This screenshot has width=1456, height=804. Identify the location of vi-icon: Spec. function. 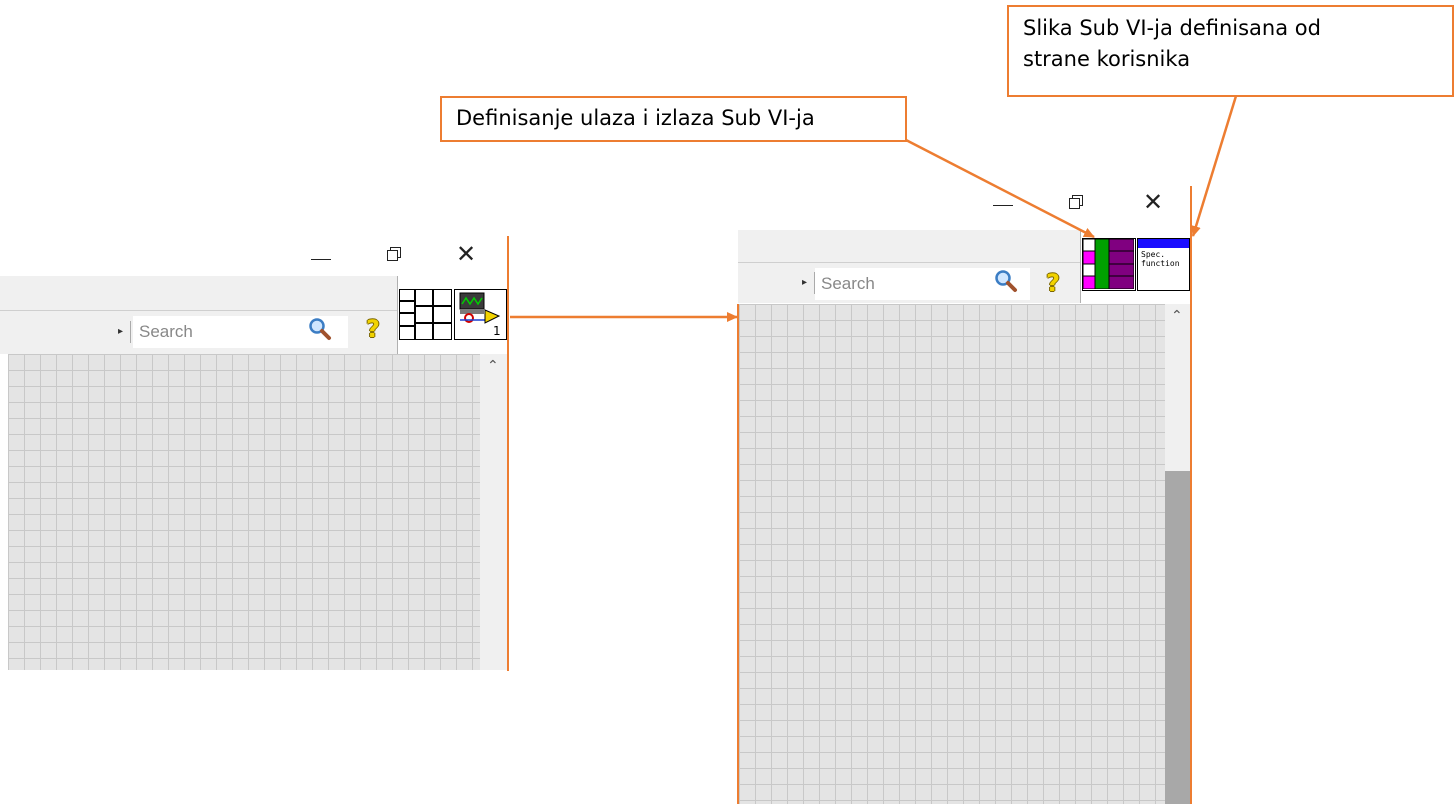
(1163, 264).